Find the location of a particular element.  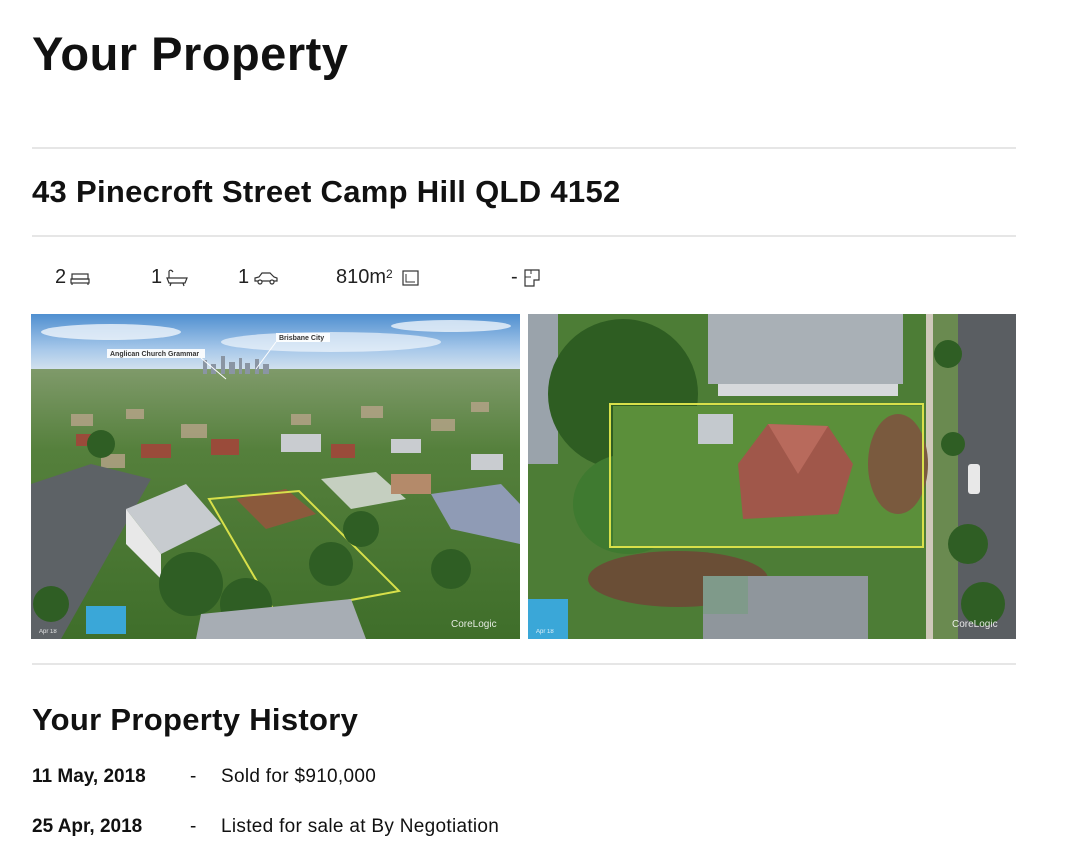

land-area-icon is located at coordinates (410, 277).